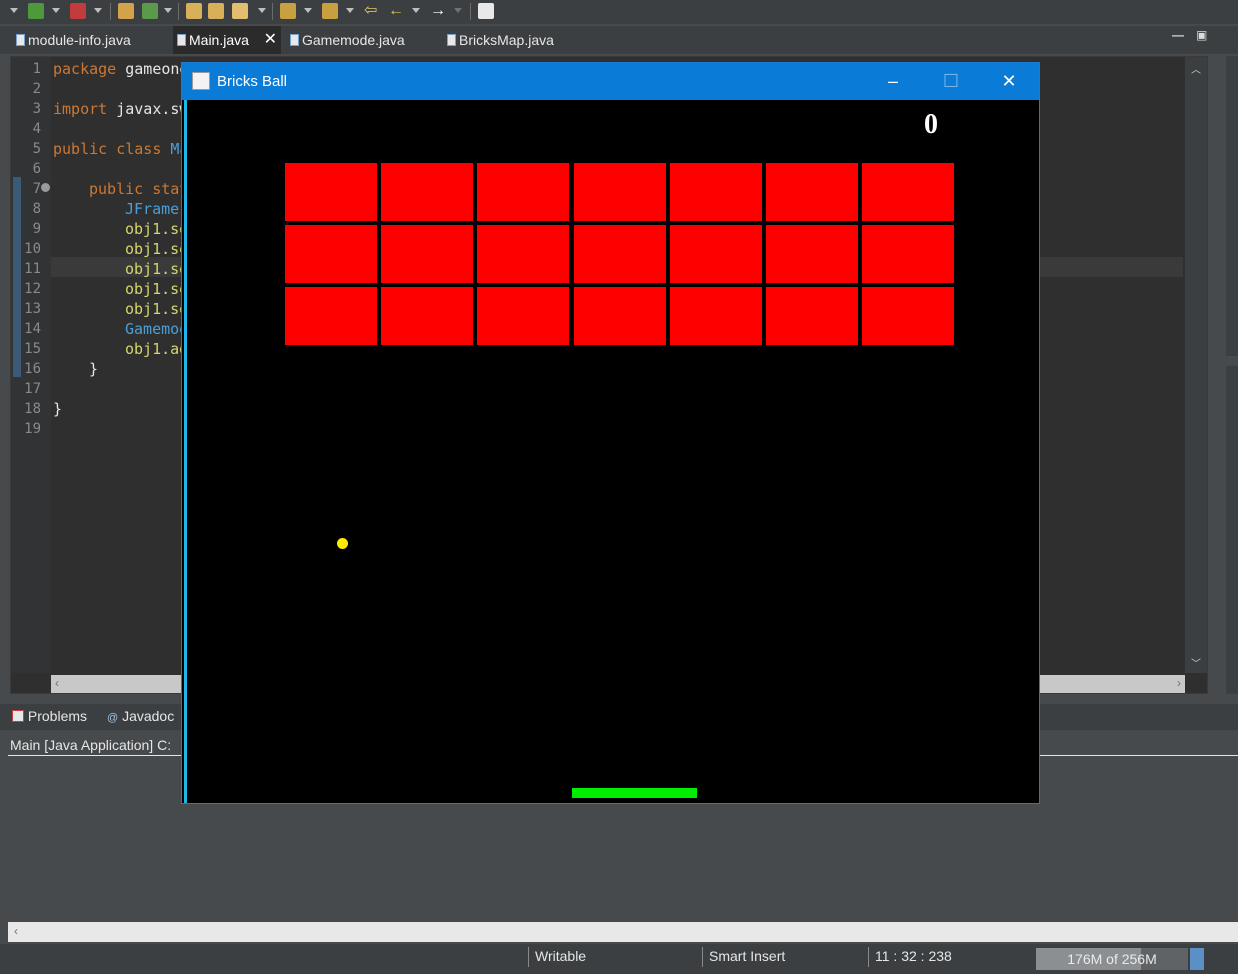 This screenshot has height=974, width=1238. What do you see at coordinates (610, 81) in the screenshot?
I see `game-titlebar: Bricks Ball – ☐ ✕` at bounding box center [610, 81].